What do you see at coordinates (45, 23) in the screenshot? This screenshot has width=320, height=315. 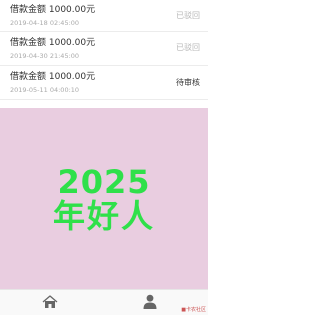 I see `loan-date: 2019-04-18 02:45:00` at bounding box center [45, 23].